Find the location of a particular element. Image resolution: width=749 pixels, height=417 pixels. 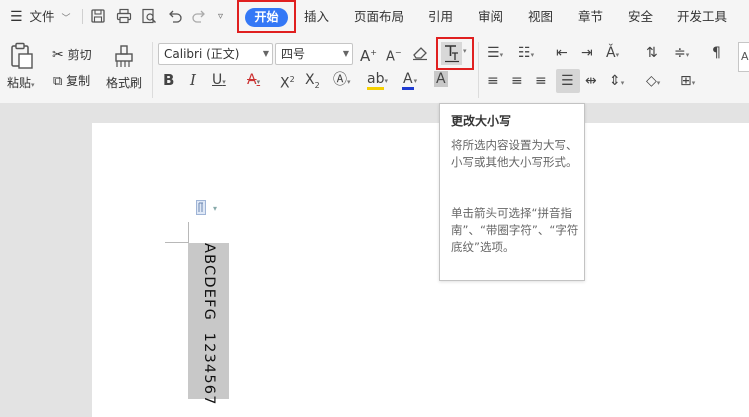

cut-button: ✂ 剪切 is located at coordinates (72, 54).